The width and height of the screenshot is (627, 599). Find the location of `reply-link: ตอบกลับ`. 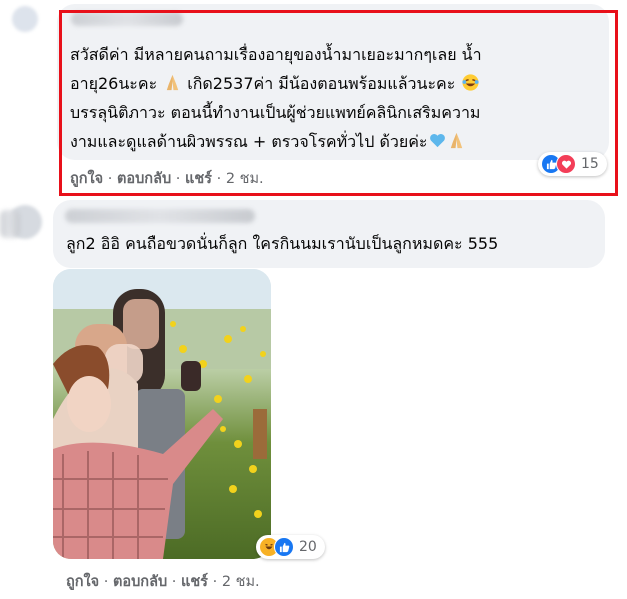

reply-link: ตอบกลับ is located at coordinates (140, 582).